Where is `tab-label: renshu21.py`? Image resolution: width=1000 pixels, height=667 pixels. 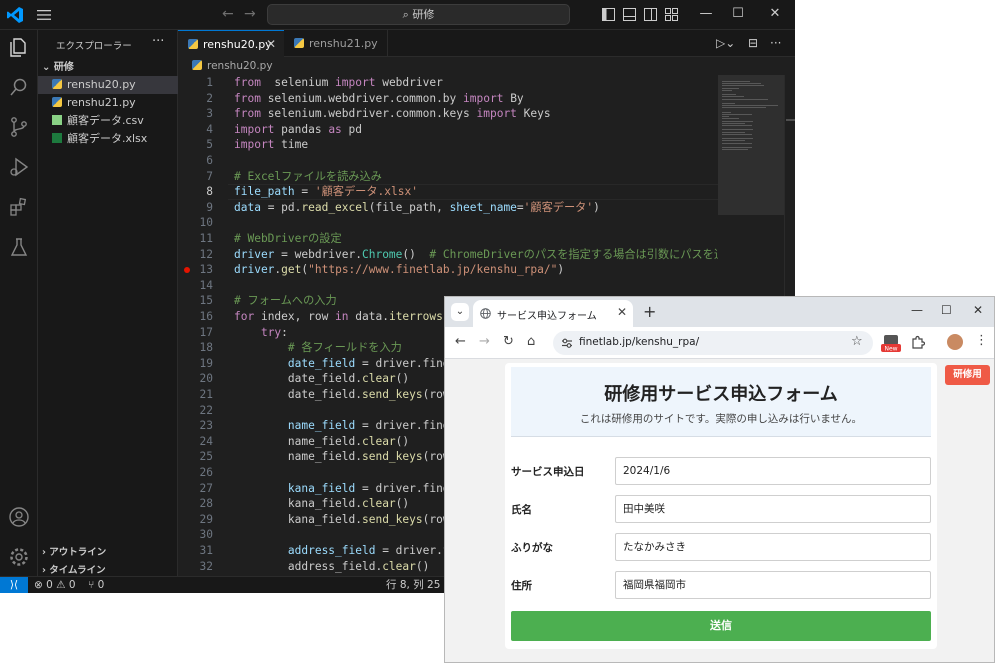
tab-label: renshu21.py is located at coordinates (343, 43).